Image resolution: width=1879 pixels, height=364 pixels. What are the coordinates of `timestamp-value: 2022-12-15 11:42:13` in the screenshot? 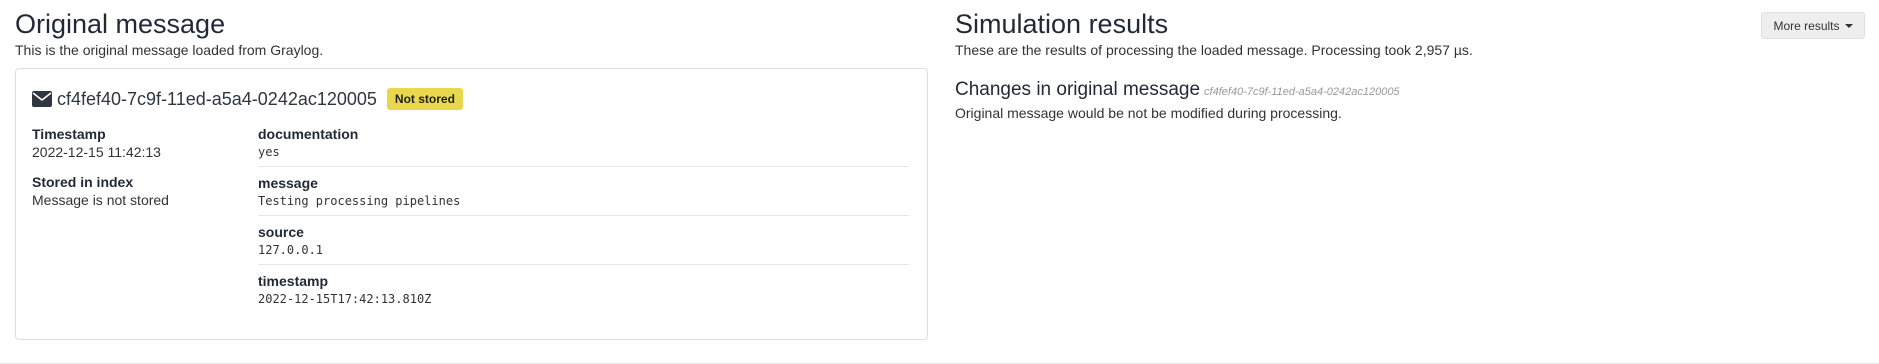 It's located at (96, 152).